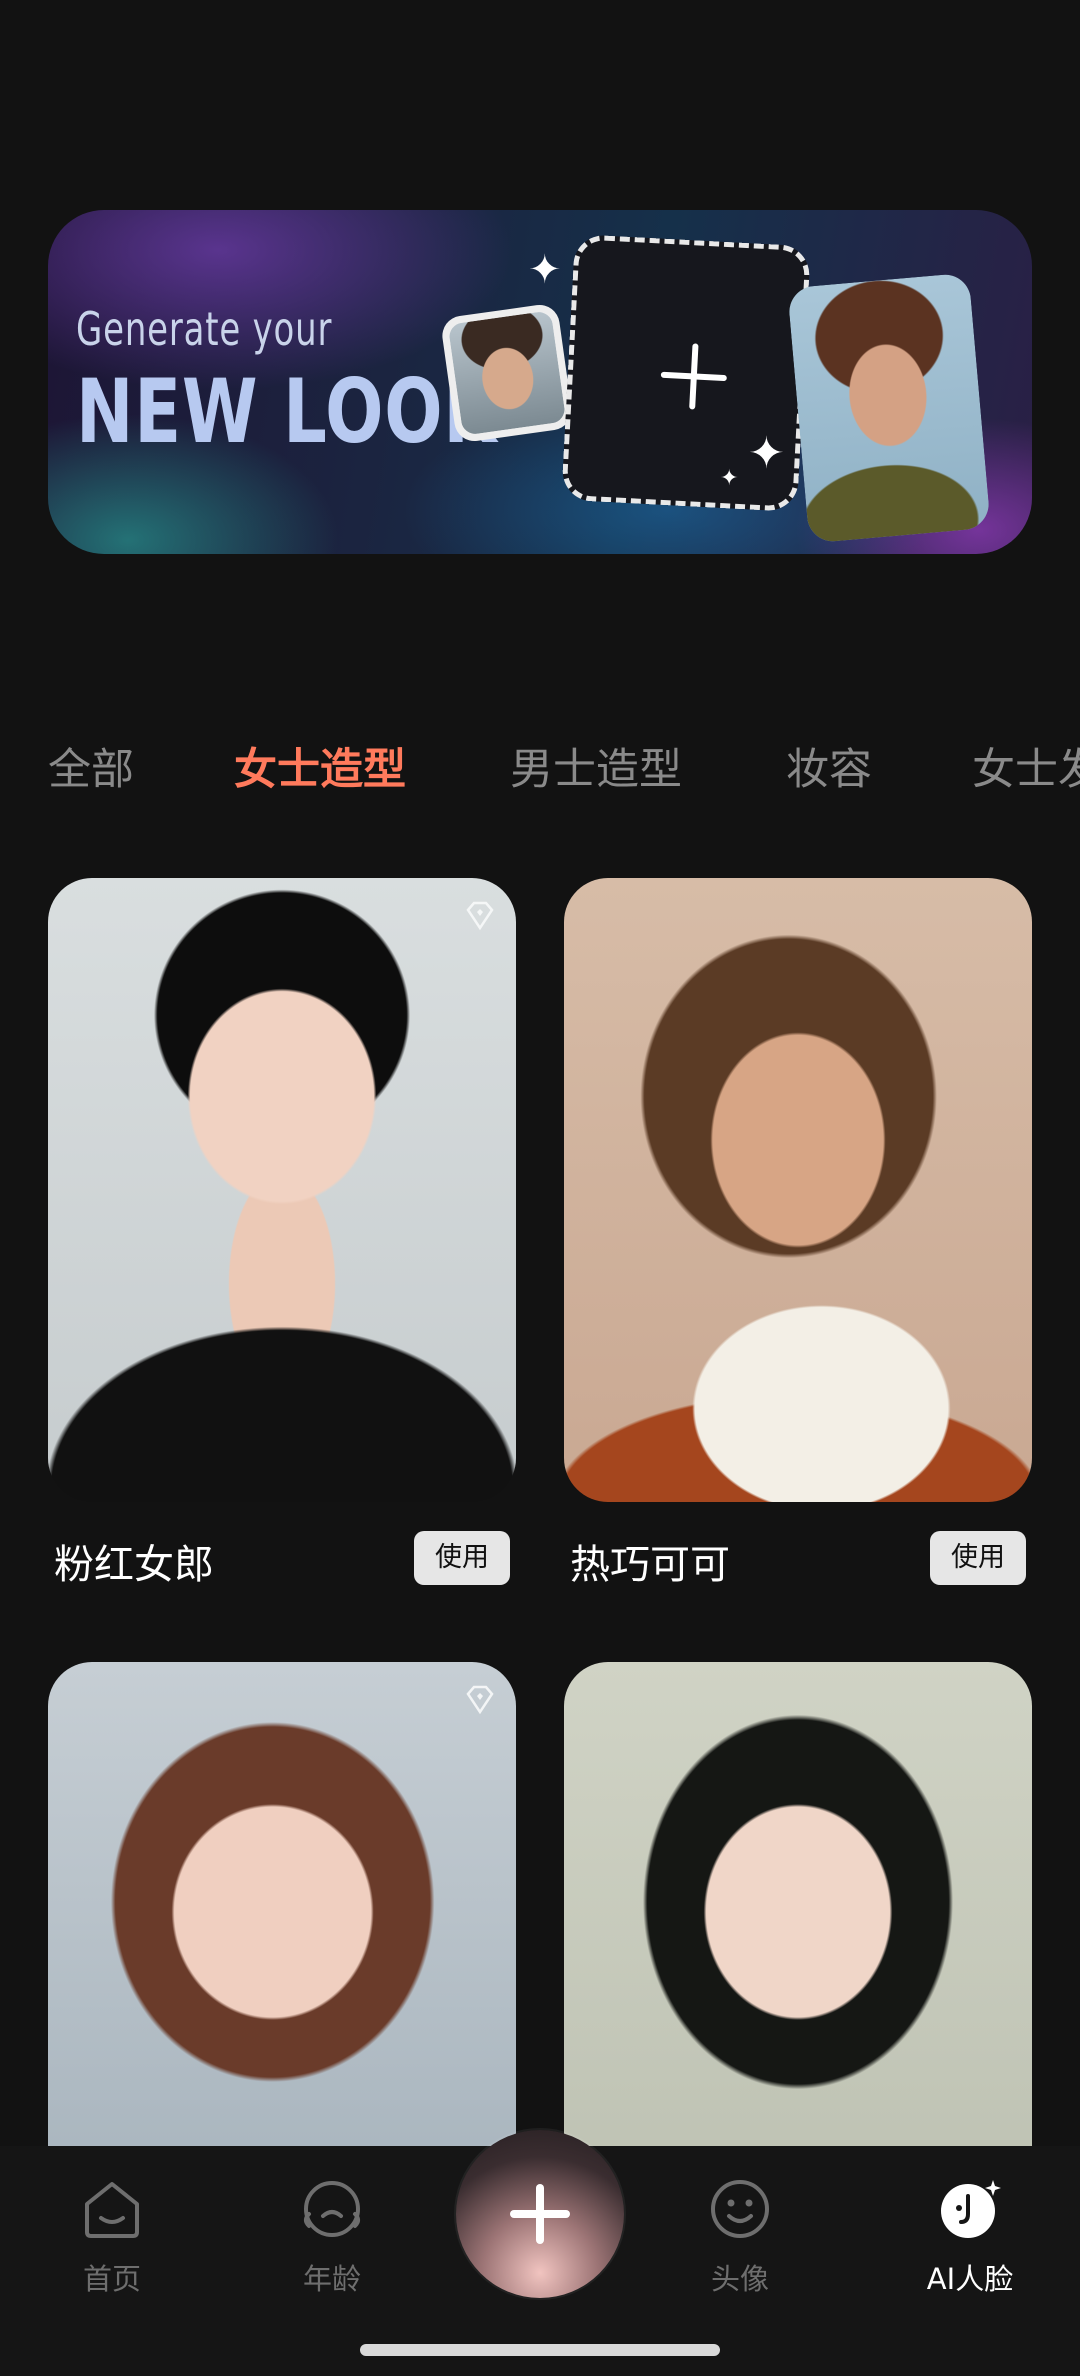 This screenshot has height=2376, width=1080. I want to click on tab-women-hair: 女士发, so click(1026, 766).